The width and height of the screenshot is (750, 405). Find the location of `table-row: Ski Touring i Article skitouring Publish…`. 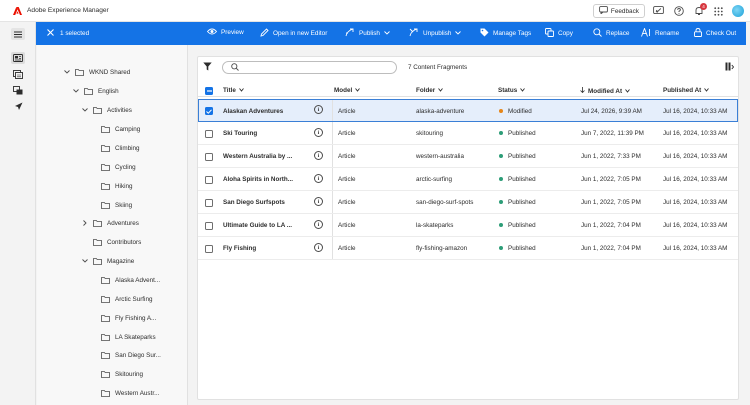

table-row: Ski Touring i Article skitouring Publish… is located at coordinates (468, 133).